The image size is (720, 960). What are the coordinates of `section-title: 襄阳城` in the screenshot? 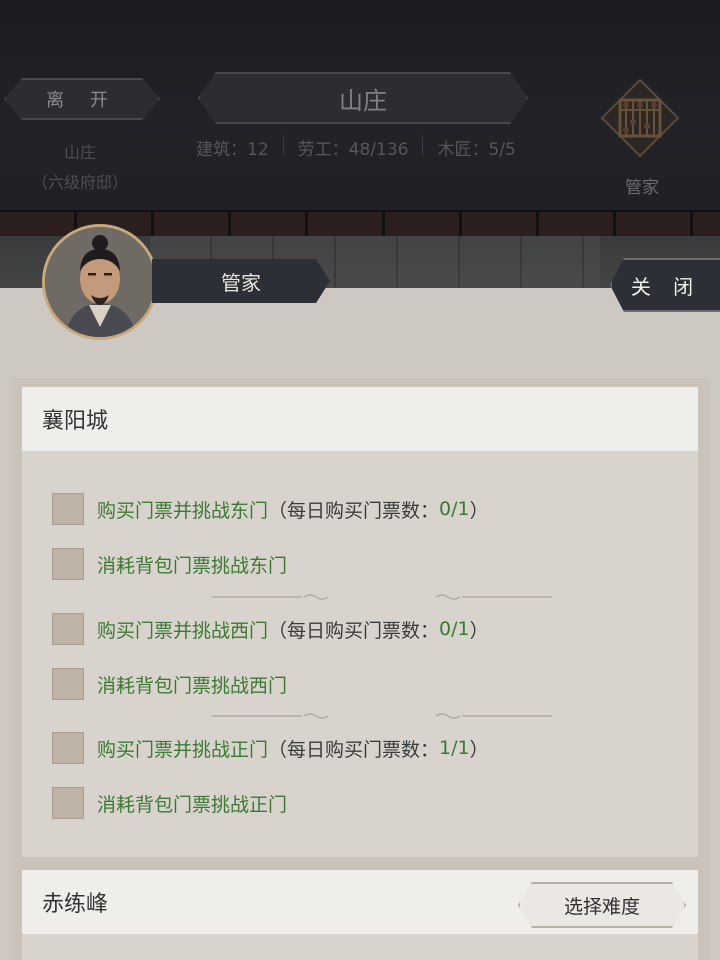 It's located at (360, 419).